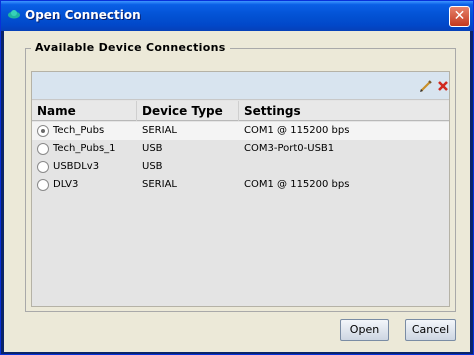 This screenshot has width=474, height=355. Describe the element at coordinates (289, 148) in the screenshot. I see `connection-settings: COM3-Port0-USB1` at that location.